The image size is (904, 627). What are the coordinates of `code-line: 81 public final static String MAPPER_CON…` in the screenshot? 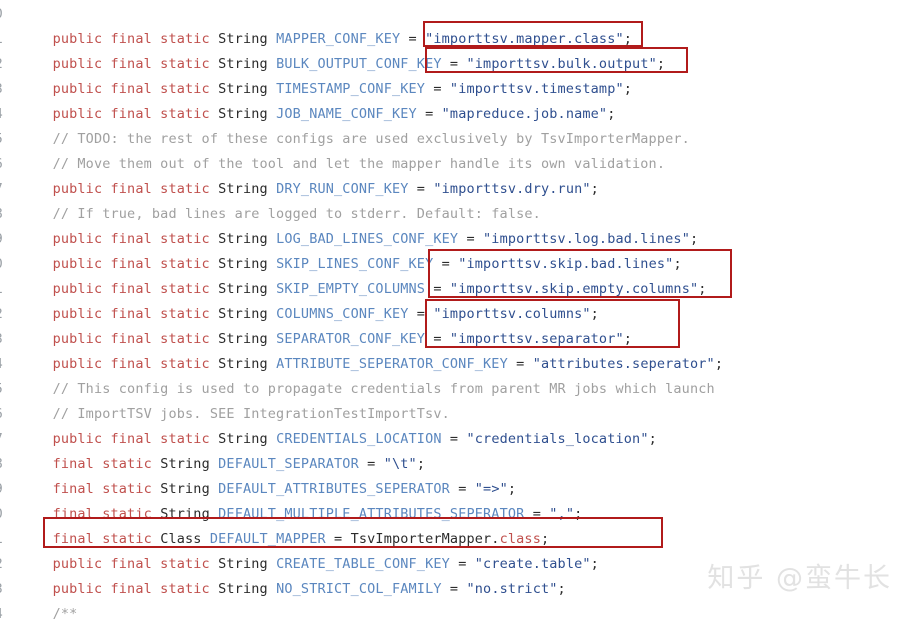 It's located at (452, 39).